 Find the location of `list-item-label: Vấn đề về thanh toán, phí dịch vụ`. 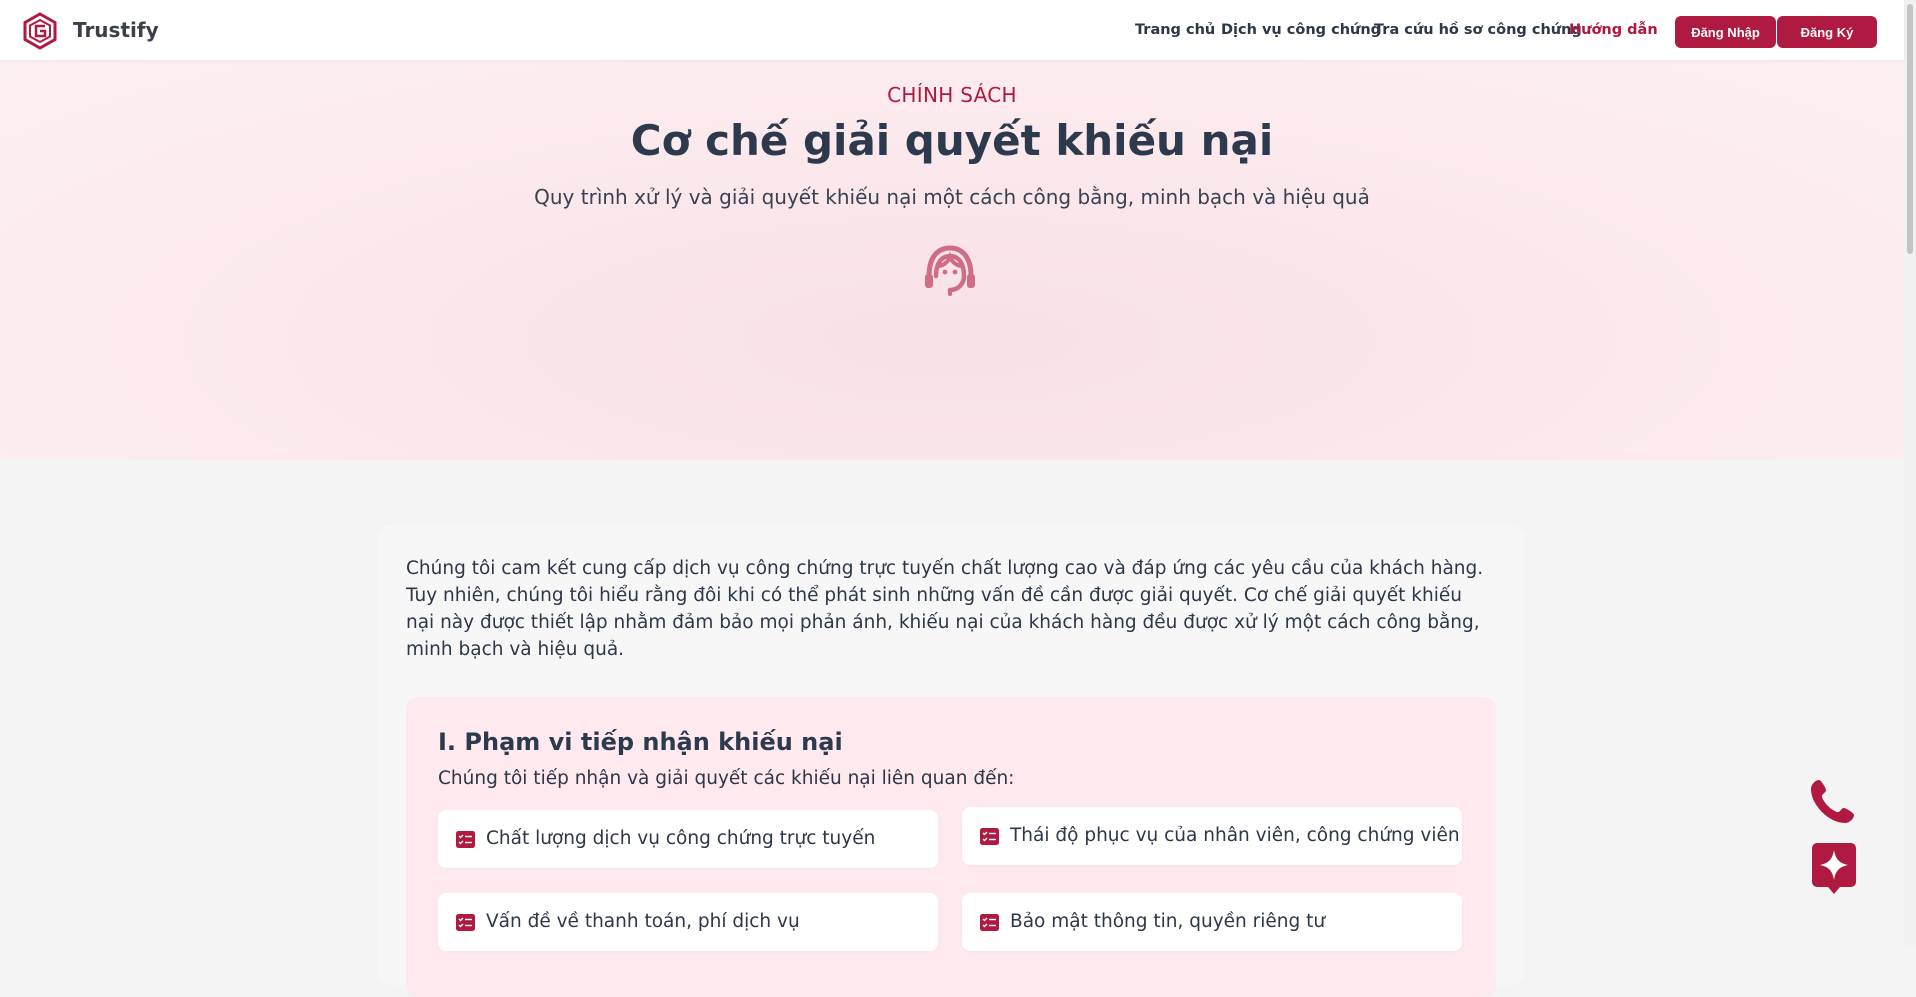

list-item-label: Vấn đề về thanh toán, phí dịch vụ is located at coordinates (643, 921).